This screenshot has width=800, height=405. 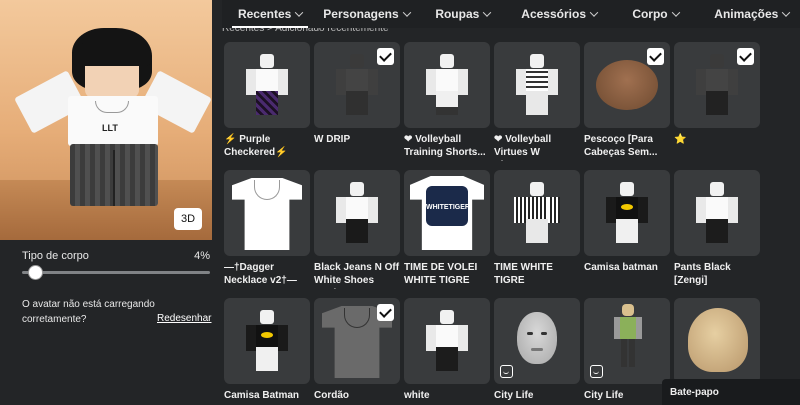 I want to click on tab-personagens: Personagens, so click(x=366, y=14).